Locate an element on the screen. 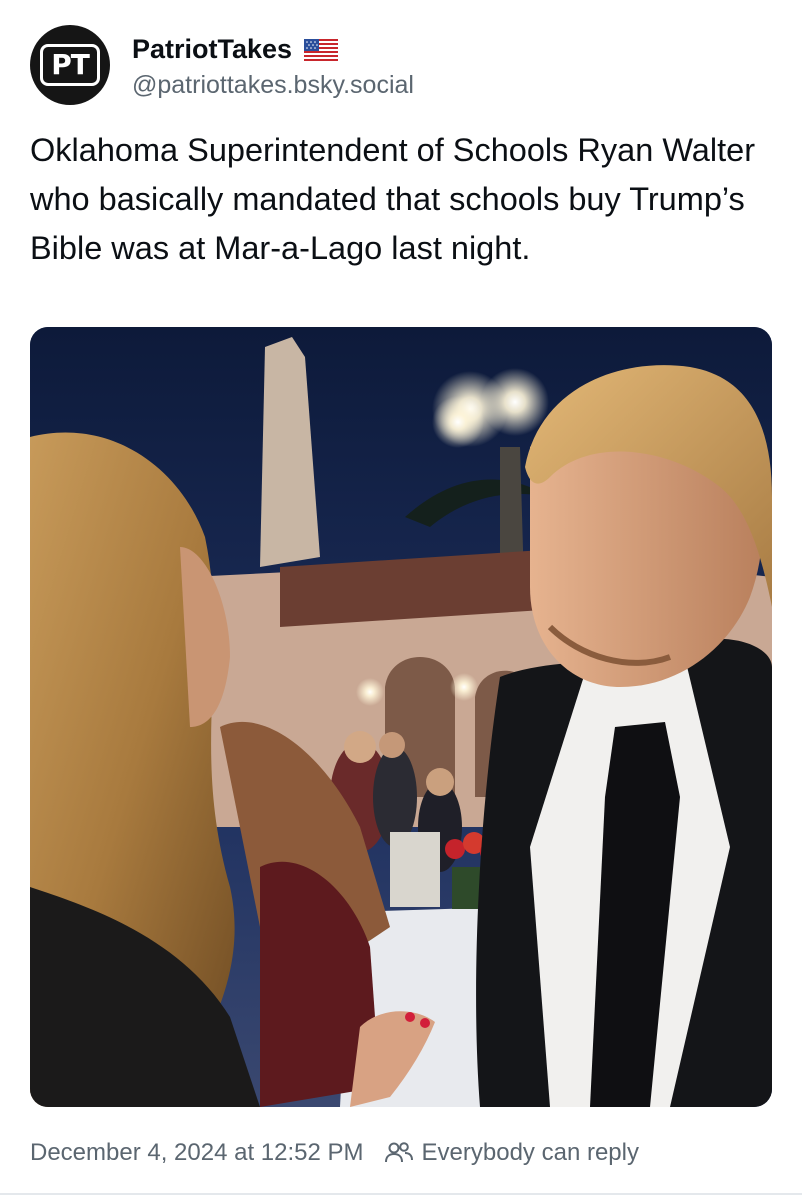 Image resolution: width=802 pixels, height=1200 pixels. avatar-initials: PT is located at coordinates (70, 65).